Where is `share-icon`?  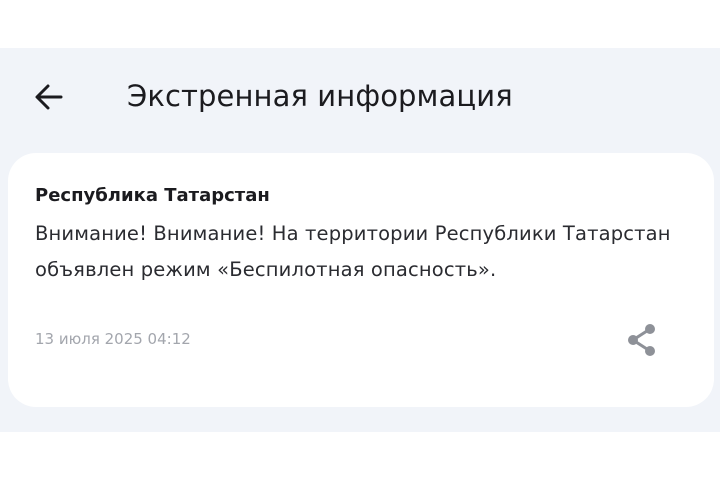
share-icon is located at coordinates (641, 340).